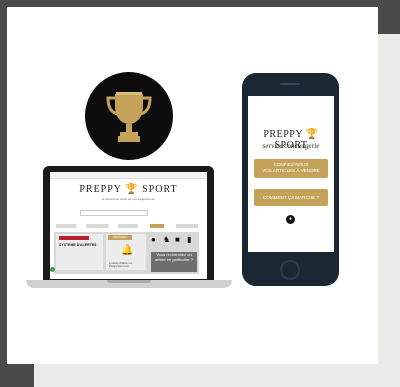 This screenshot has height=387, width=400. Describe the element at coordinates (74, 238) in the screenshot. I see `alert-label-bar` at that location.